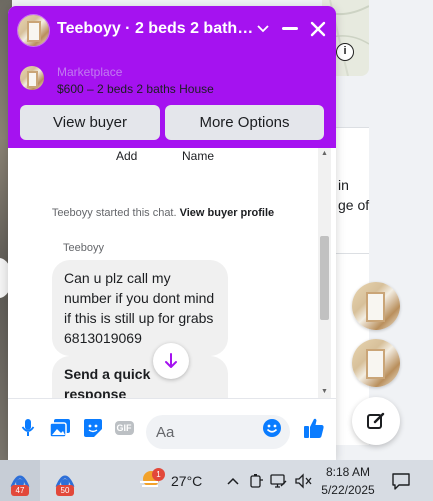 This screenshot has height=501, width=433. I want to click on notification-center-button, so click(401, 481).